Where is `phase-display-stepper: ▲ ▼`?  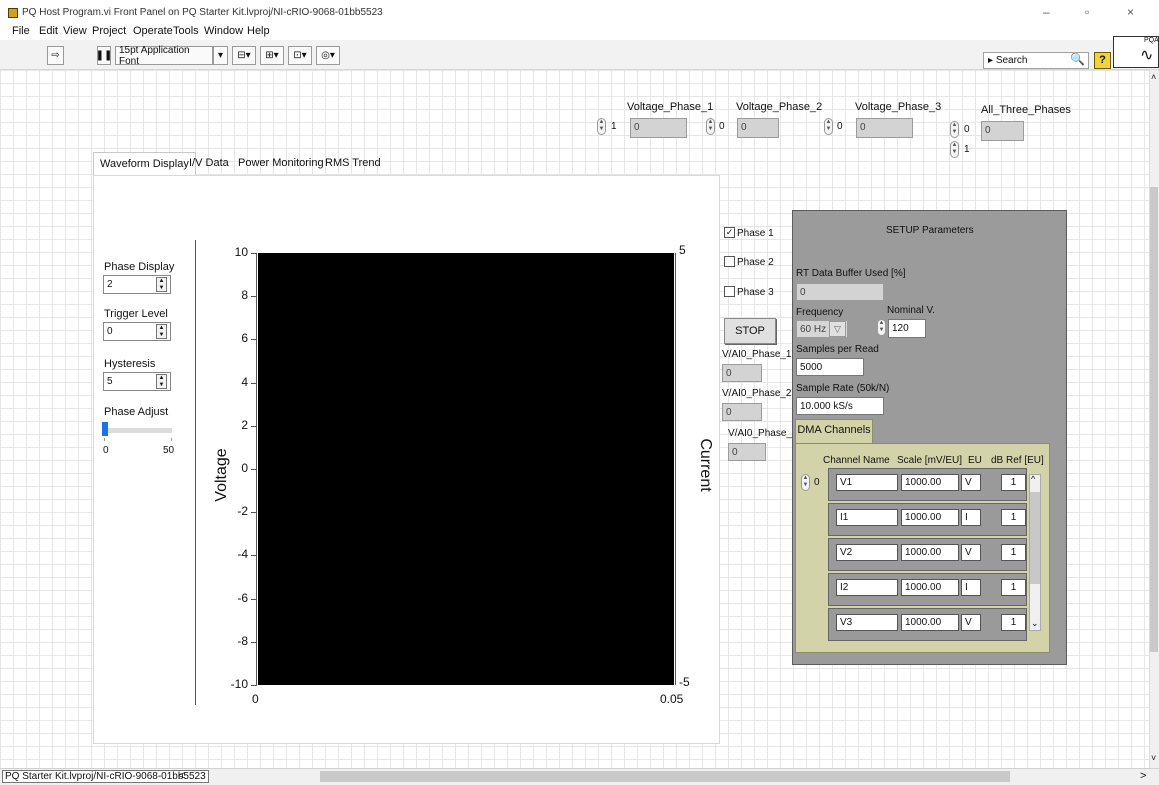 phase-display-stepper: ▲ ▼ is located at coordinates (161, 284).